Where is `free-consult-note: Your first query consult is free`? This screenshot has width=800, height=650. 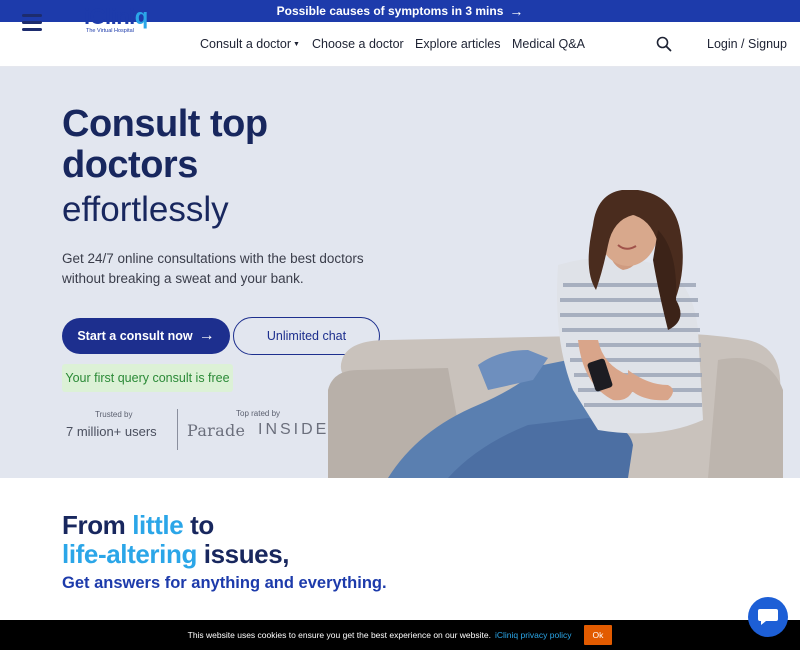 free-consult-note: Your first query consult is free is located at coordinates (147, 378).